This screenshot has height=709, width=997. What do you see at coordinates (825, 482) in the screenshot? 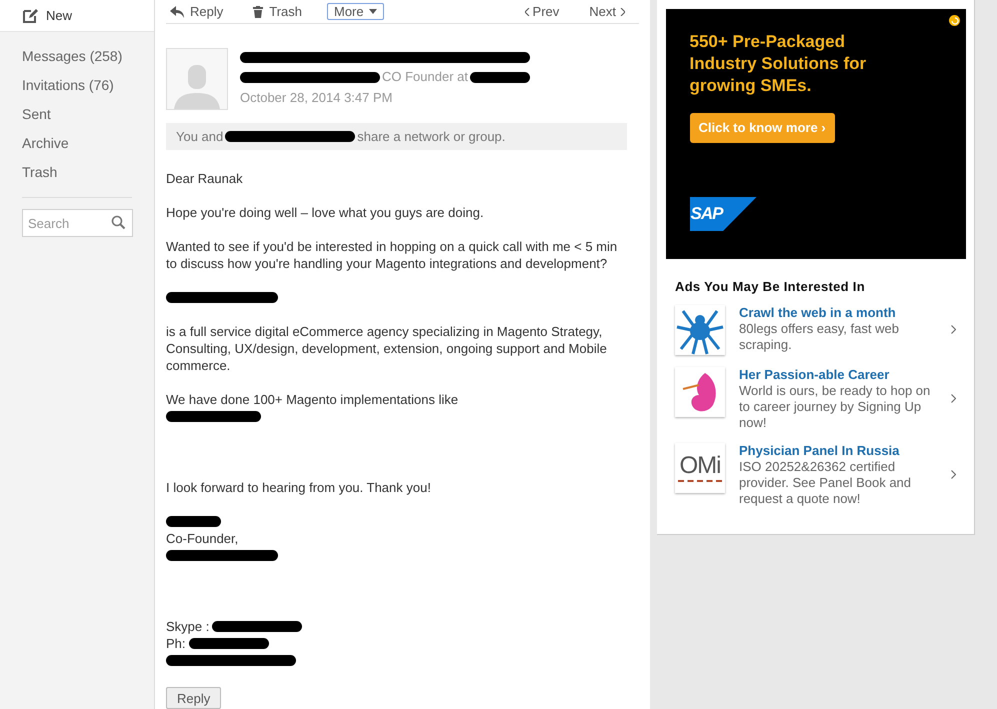
I see `ad-description: ISO 20252&26362 certified provider. See Panel Book and request a quote now!` at bounding box center [825, 482].